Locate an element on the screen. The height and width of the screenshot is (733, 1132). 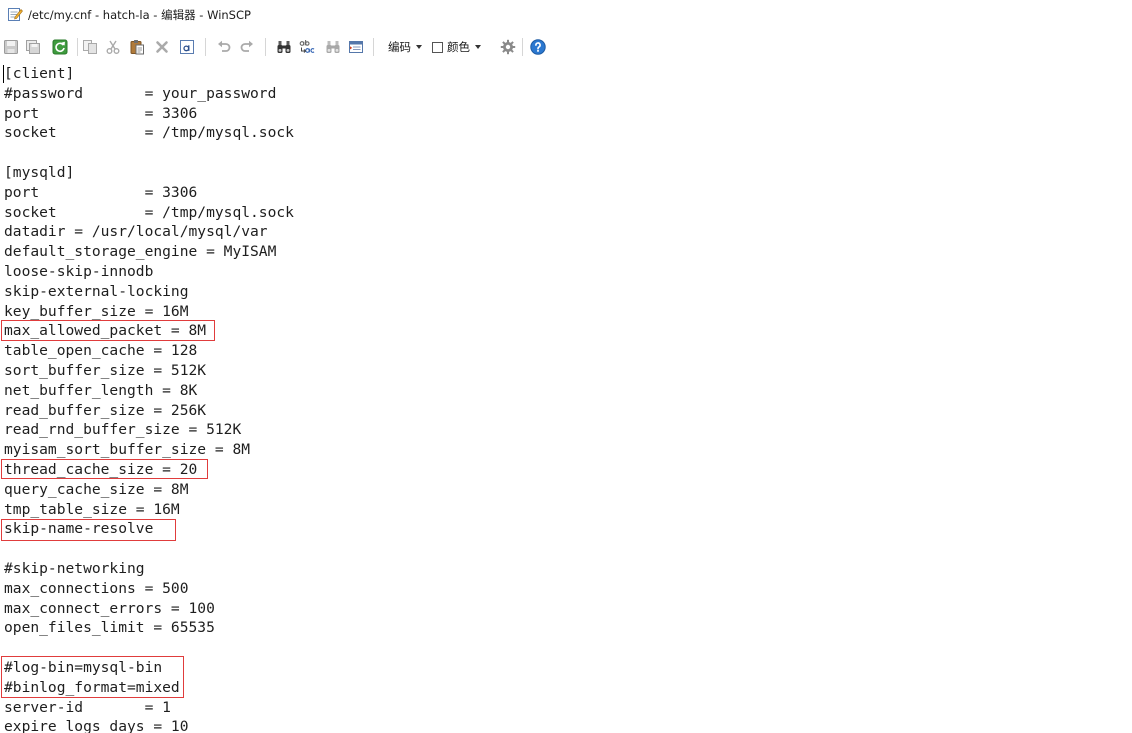
editor-line: sort_buffer_size = 512K is located at coordinates (566, 371).